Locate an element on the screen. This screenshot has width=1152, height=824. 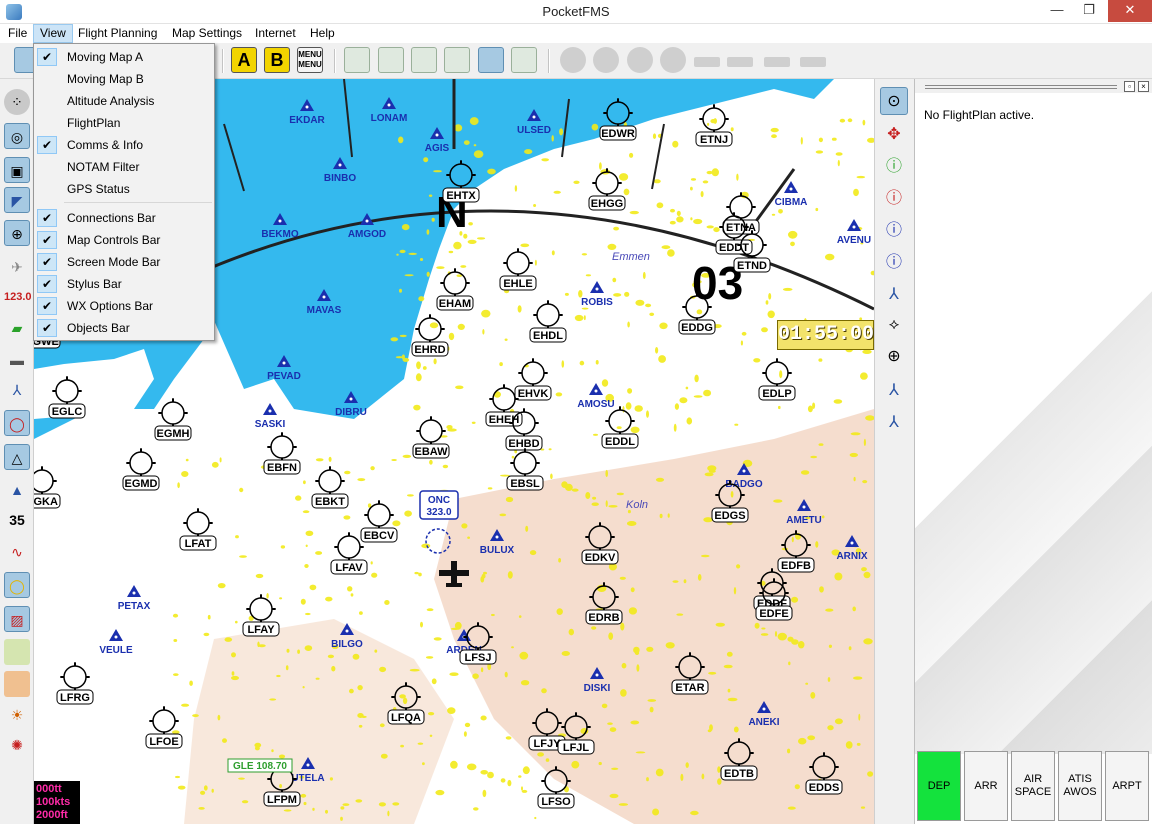
waypoint-marker: AGIS is located at coordinates (437, 140).